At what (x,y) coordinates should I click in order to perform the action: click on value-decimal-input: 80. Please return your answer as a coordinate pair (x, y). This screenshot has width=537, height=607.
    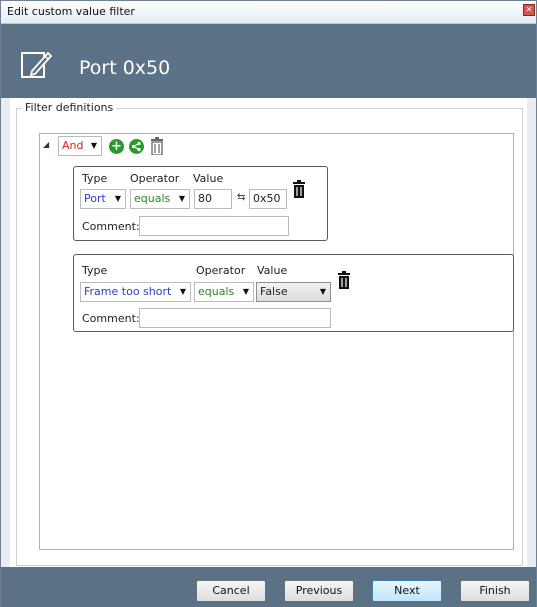
    Looking at the image, I should click on (213, 199).